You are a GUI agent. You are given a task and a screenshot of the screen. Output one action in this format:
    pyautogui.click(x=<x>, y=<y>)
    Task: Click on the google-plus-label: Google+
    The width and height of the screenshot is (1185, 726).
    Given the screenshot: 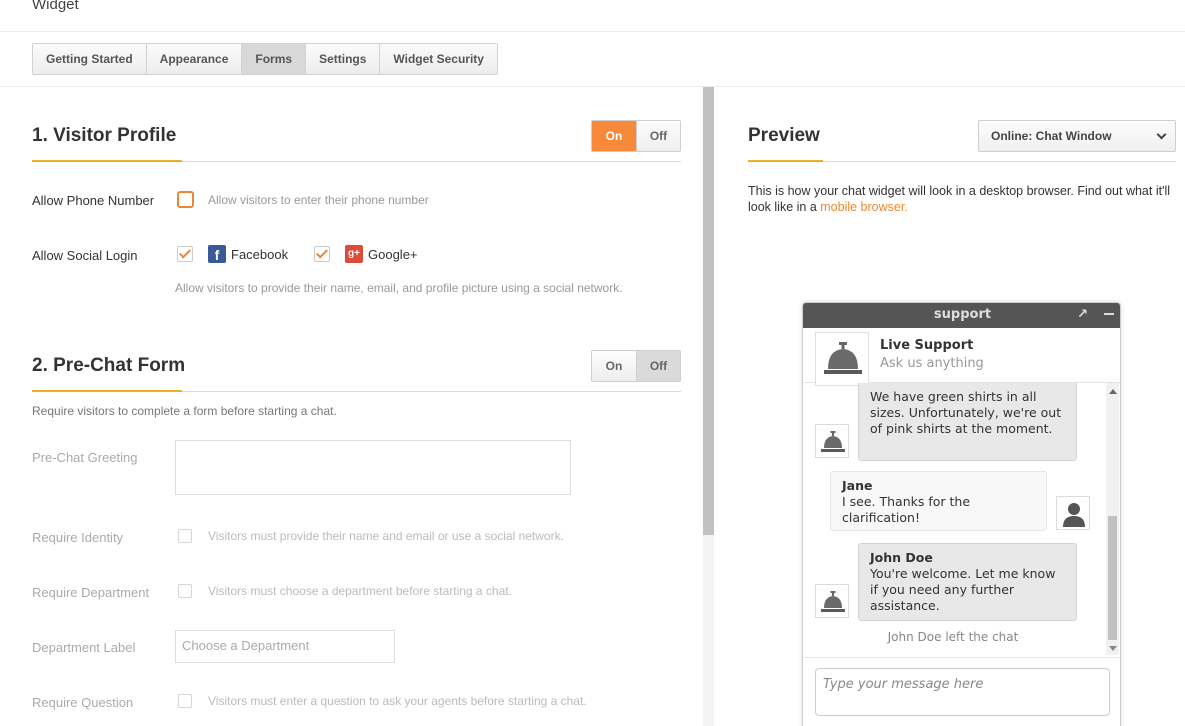 What is the action you would take?
    pyautogui.click(x=393, y=254)
    